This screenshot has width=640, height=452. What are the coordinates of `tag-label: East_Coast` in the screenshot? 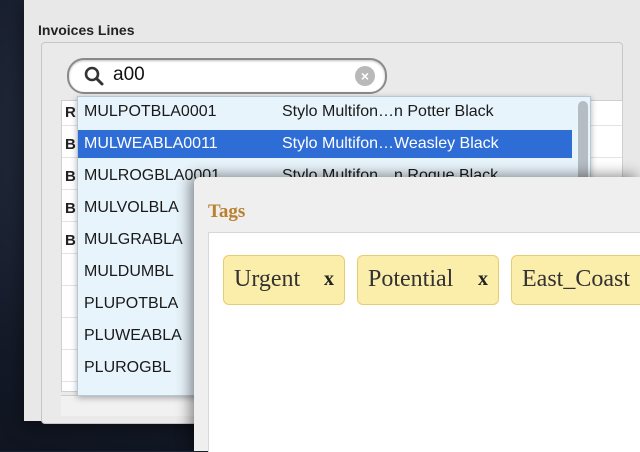 It's located at (576, 279).